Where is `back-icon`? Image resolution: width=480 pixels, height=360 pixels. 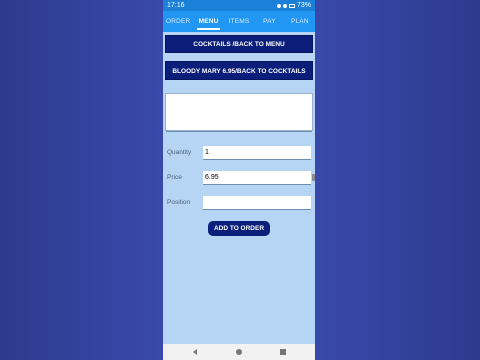 back-icon is located at coordinates (195, 352).